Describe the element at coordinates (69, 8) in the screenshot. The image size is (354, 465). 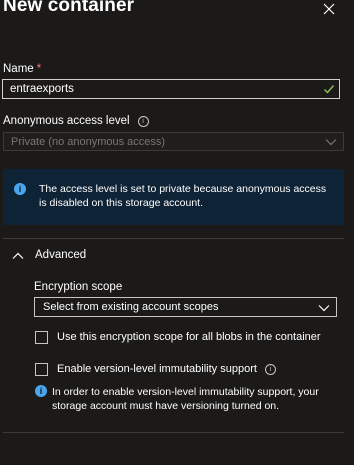
I see `panel-title: New container` at that location.